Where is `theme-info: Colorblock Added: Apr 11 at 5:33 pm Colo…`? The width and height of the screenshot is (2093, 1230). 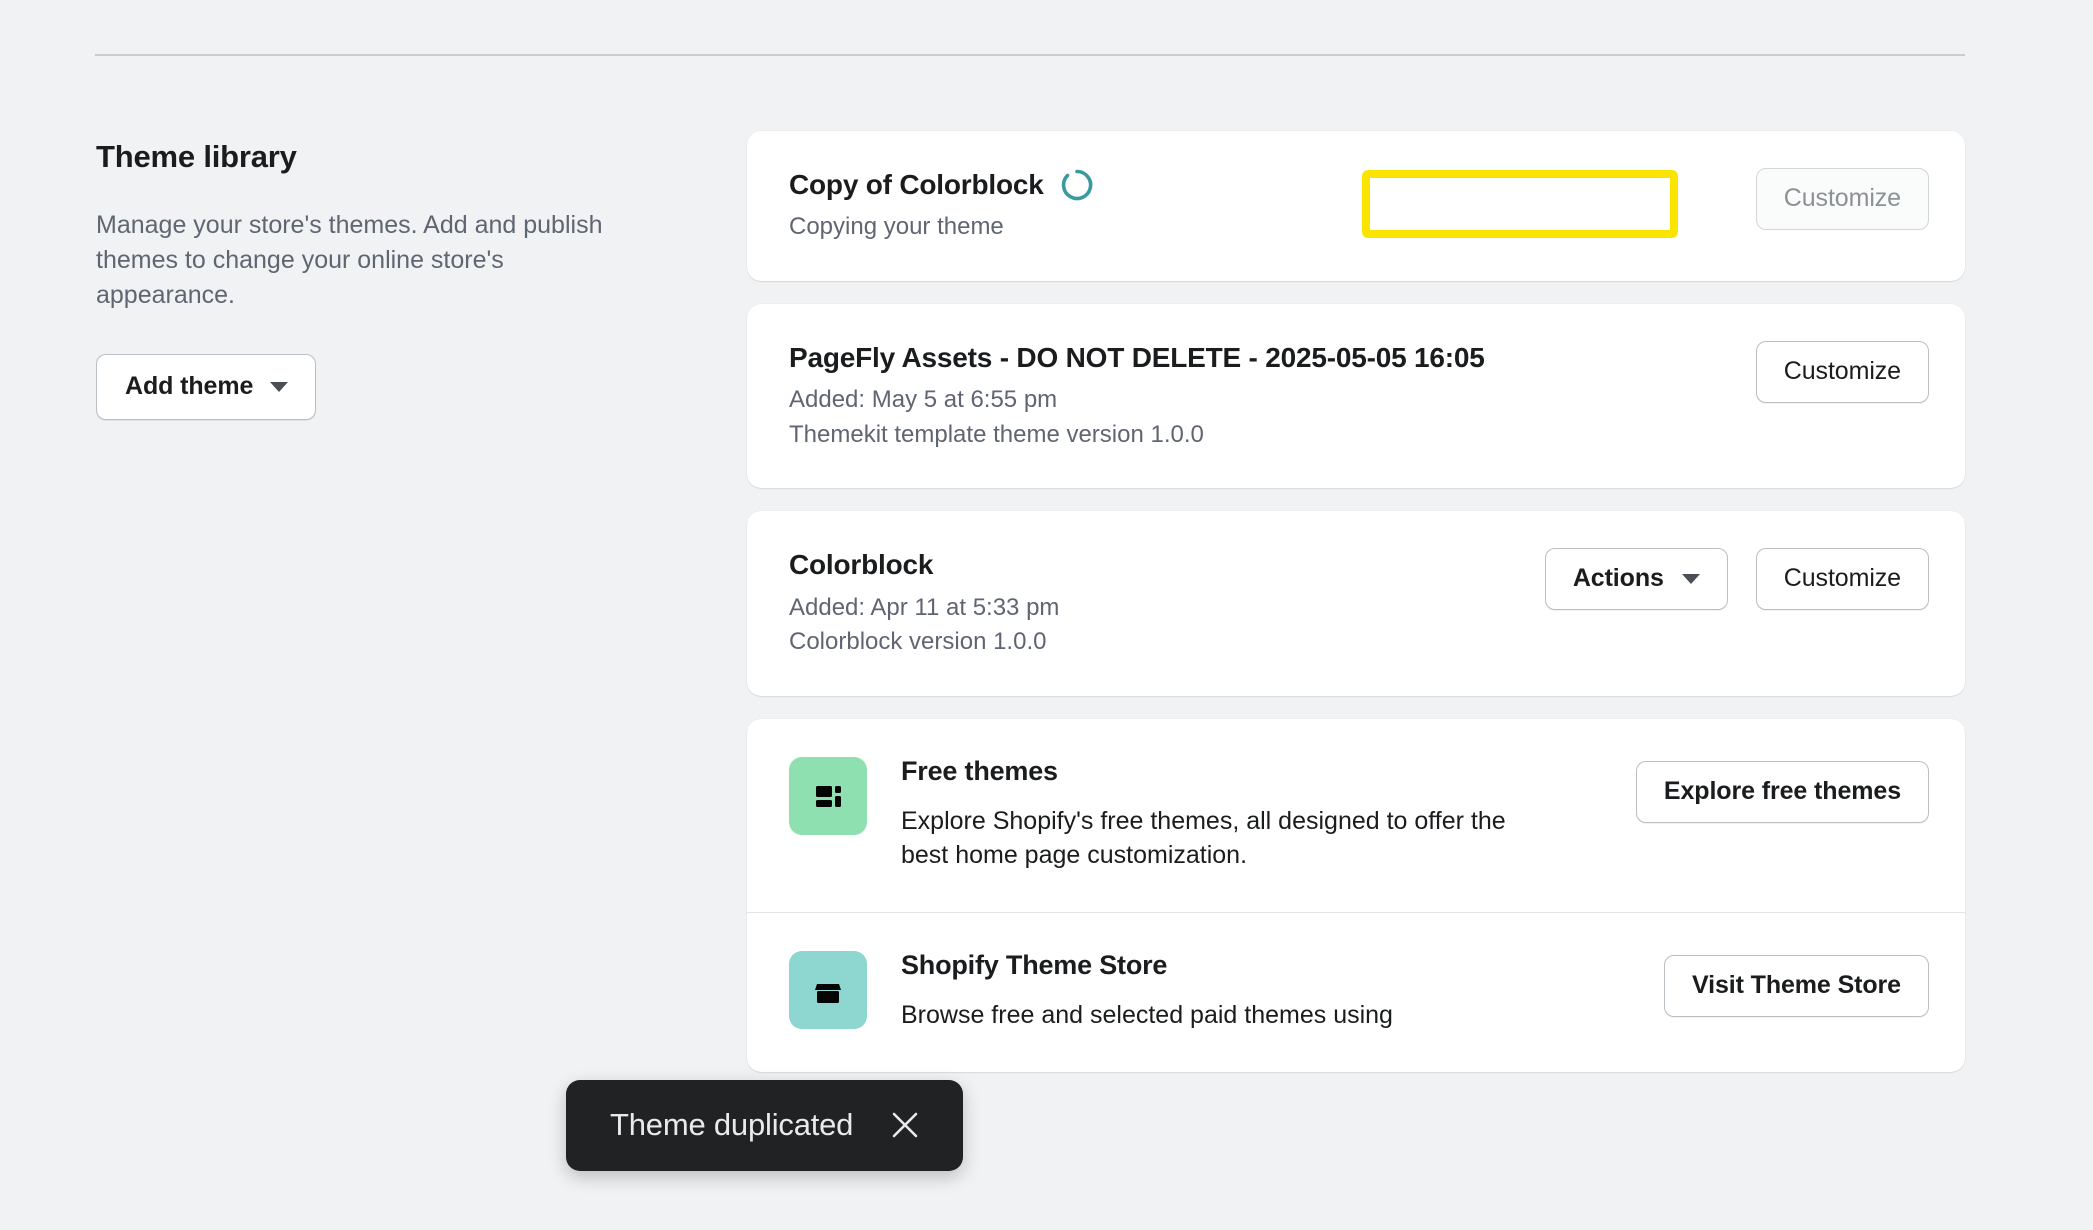
theme-info: Colorblock Added: Apr 11 at 5:33 pm Colo… is located at coordinates (1167, 602).